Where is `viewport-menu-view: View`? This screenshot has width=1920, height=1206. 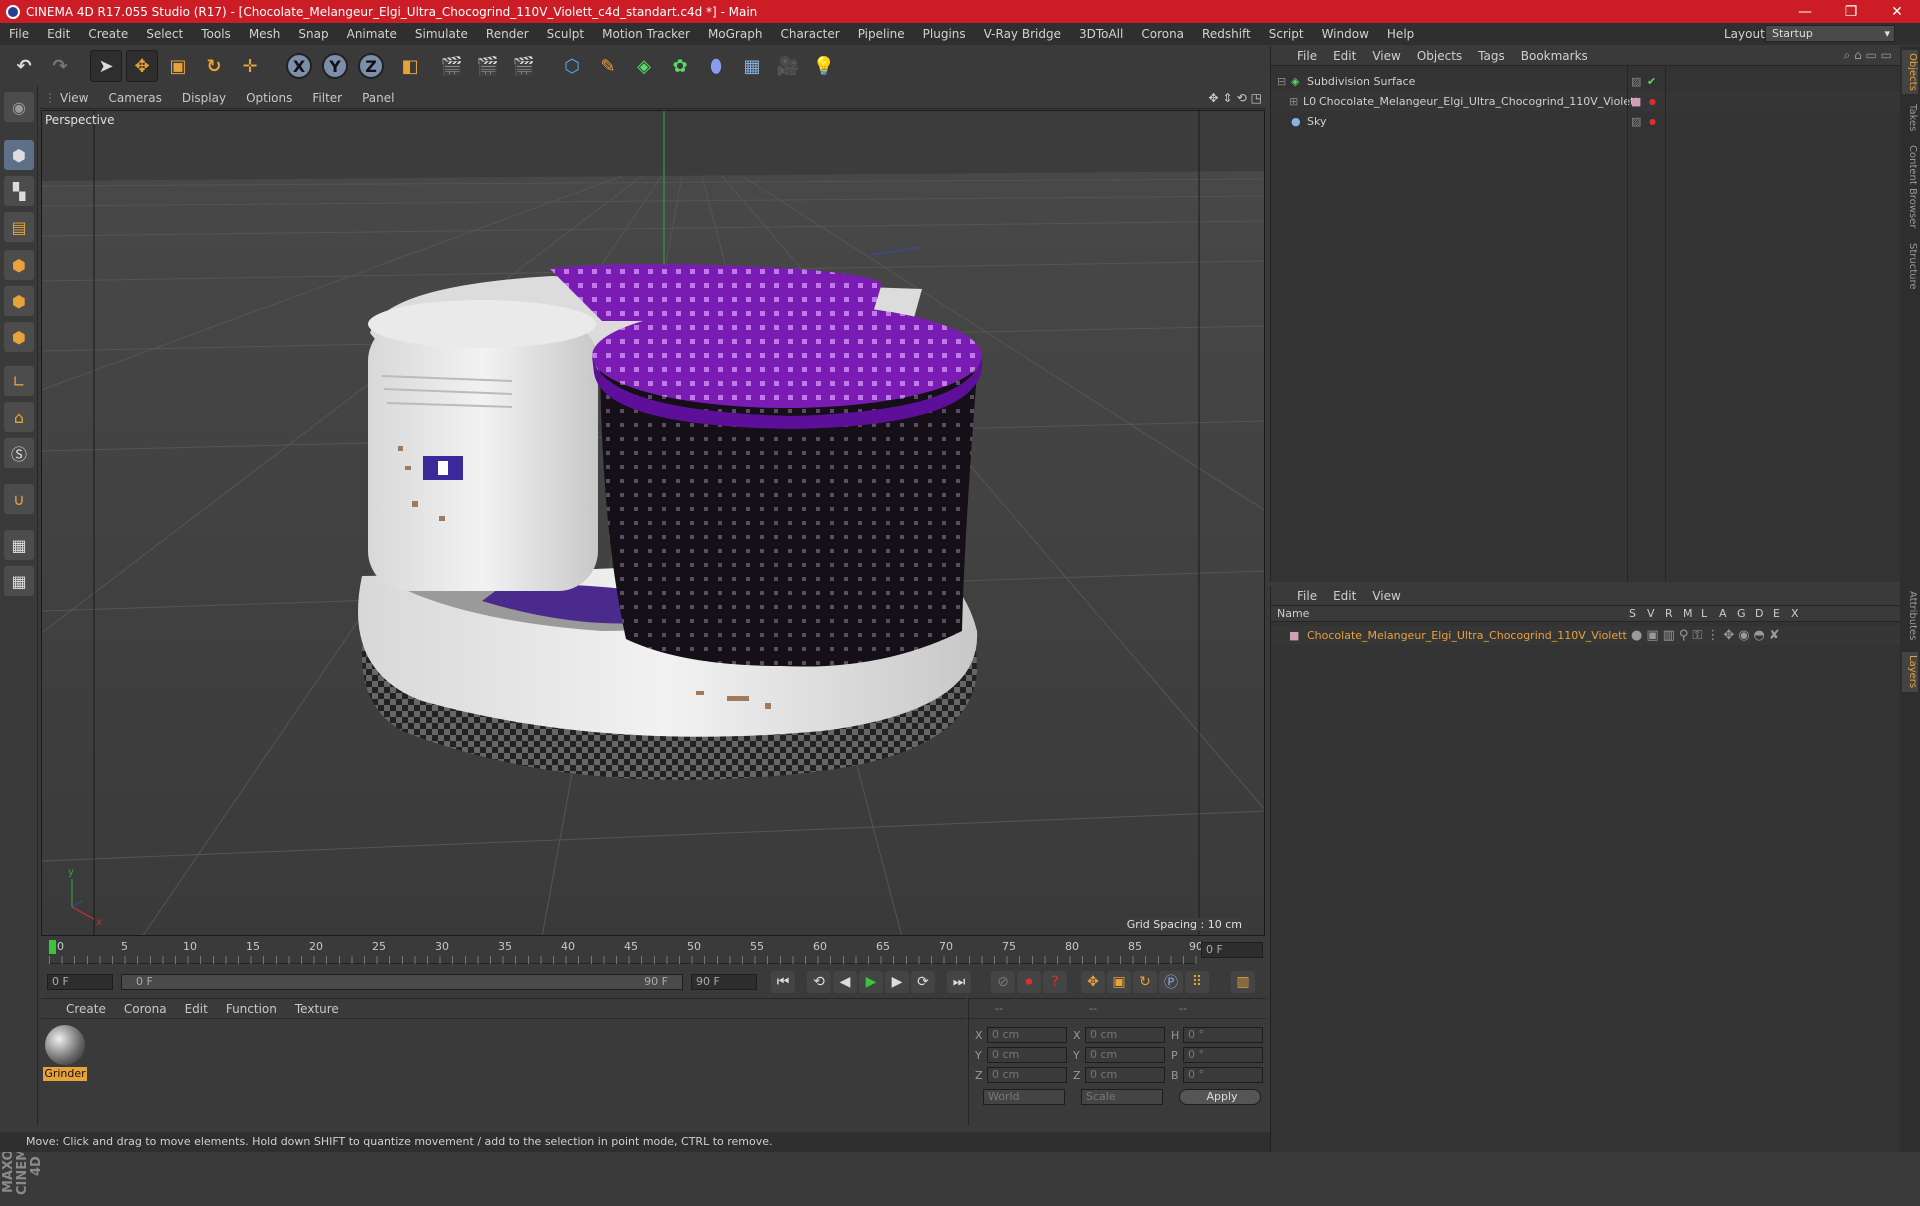 viewport-menu-view: View is located at coordinates (74, 98).